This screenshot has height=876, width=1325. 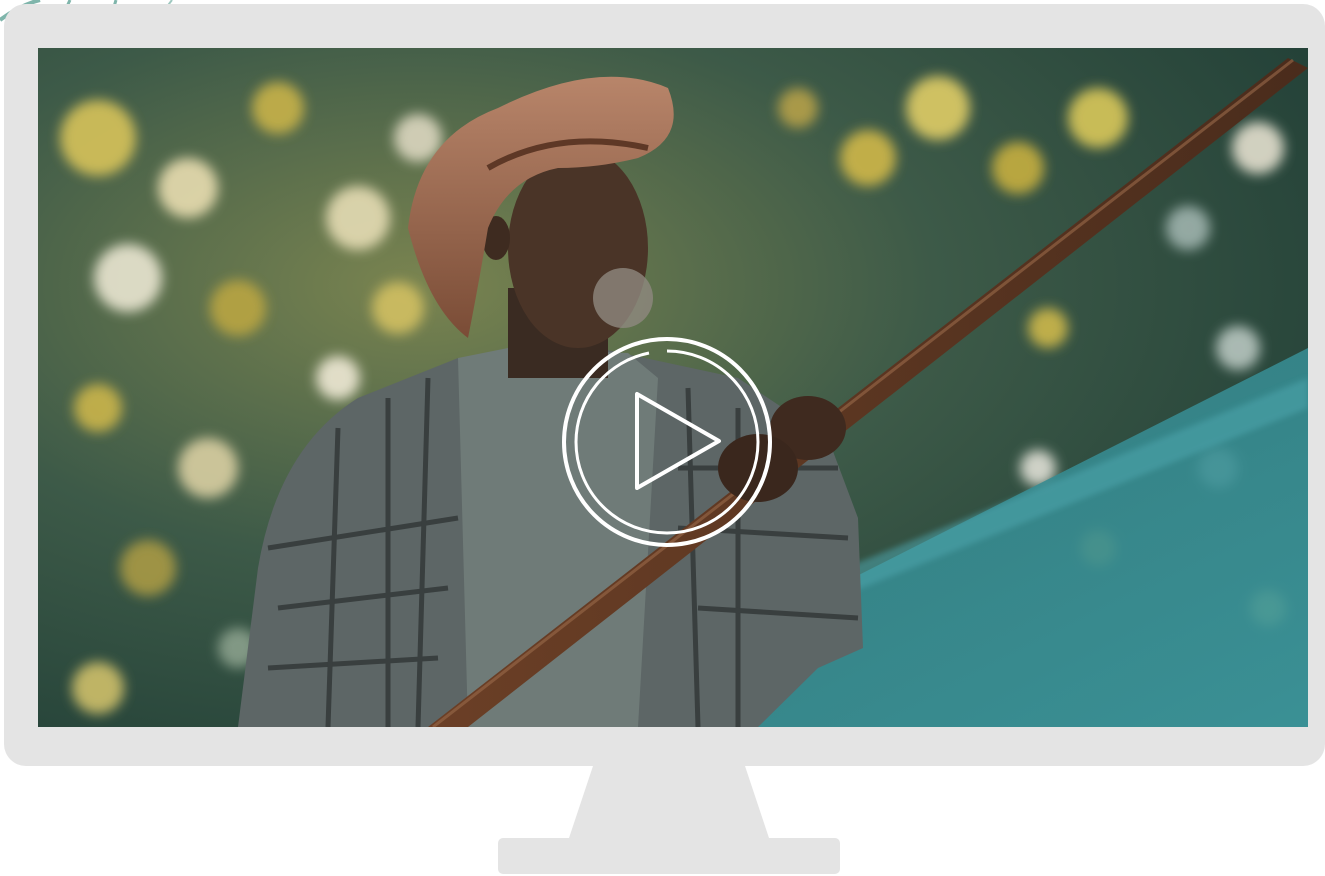 I want to click on monitor-stand-neck, so click(x=669, y=802).